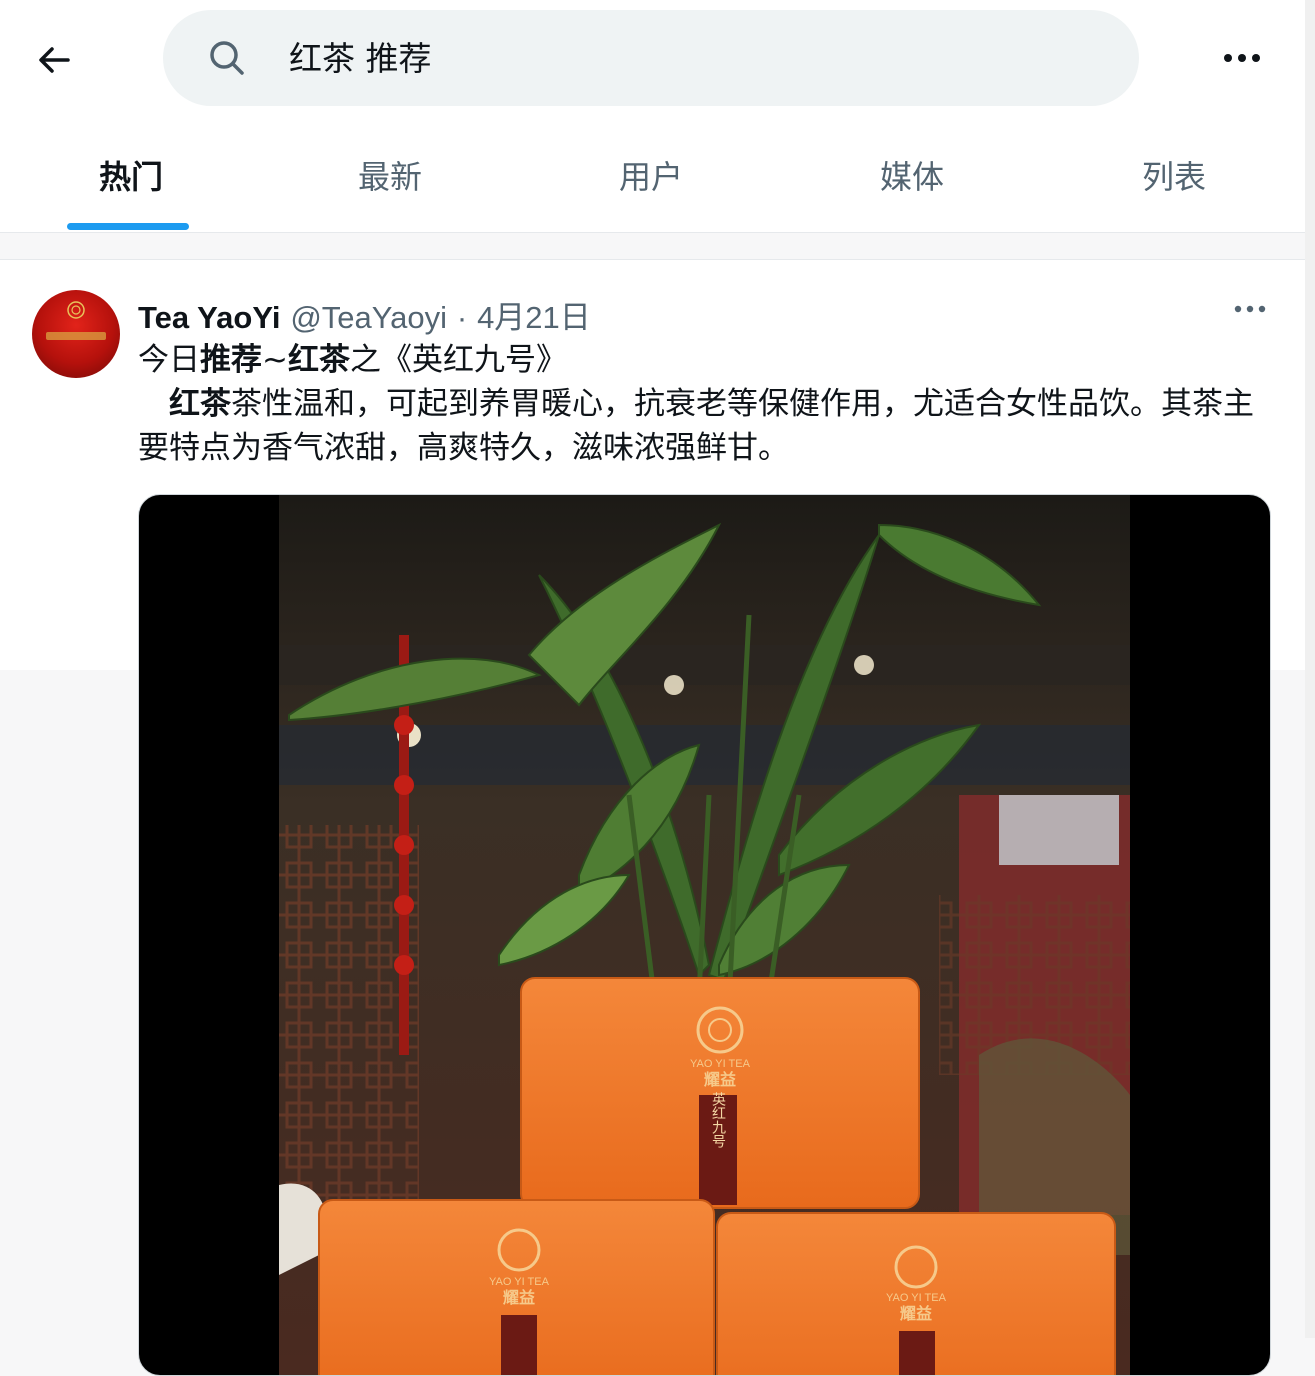 This screenshot has width=1315, height=1376. I want to click on tweet-more-button, so click(1250, 309).